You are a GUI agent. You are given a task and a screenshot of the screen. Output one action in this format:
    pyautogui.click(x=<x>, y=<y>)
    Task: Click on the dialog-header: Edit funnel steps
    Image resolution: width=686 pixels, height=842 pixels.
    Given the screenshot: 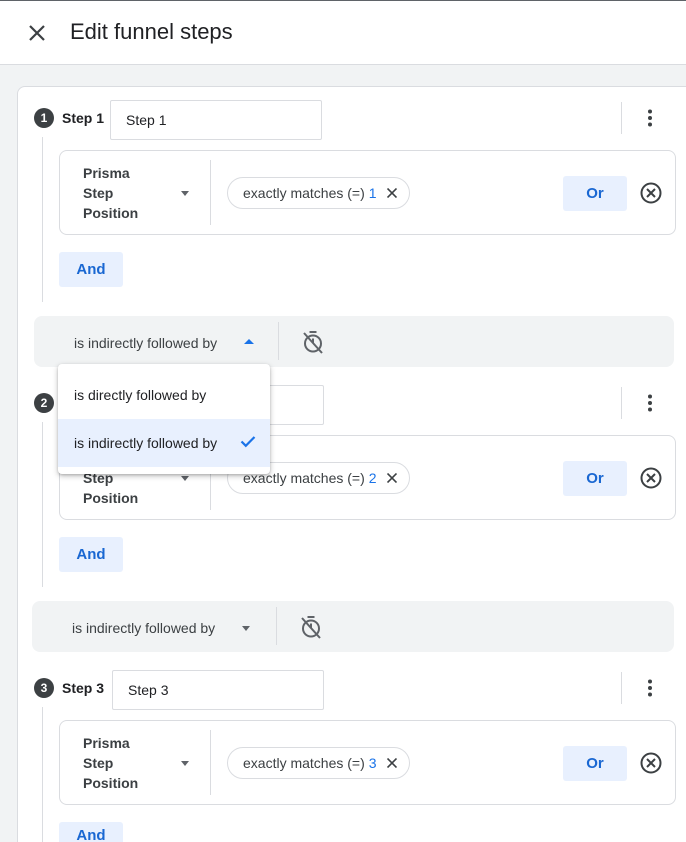 What is the action you would take?
    pyautogui.click(x=343, y=33)
    